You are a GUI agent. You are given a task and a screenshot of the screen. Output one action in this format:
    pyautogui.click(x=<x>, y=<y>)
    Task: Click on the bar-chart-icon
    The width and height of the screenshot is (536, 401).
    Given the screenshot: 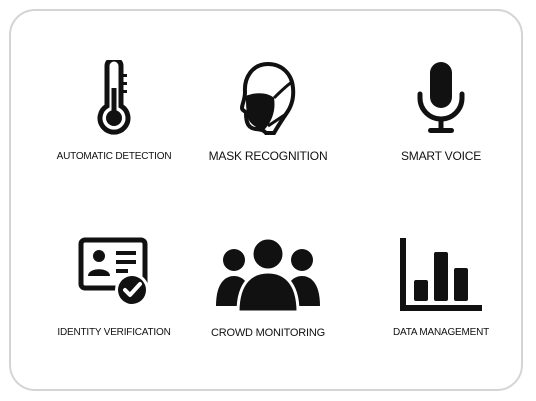 What is the action you would take?
    pyautogui.click(x=441, y=274)
    